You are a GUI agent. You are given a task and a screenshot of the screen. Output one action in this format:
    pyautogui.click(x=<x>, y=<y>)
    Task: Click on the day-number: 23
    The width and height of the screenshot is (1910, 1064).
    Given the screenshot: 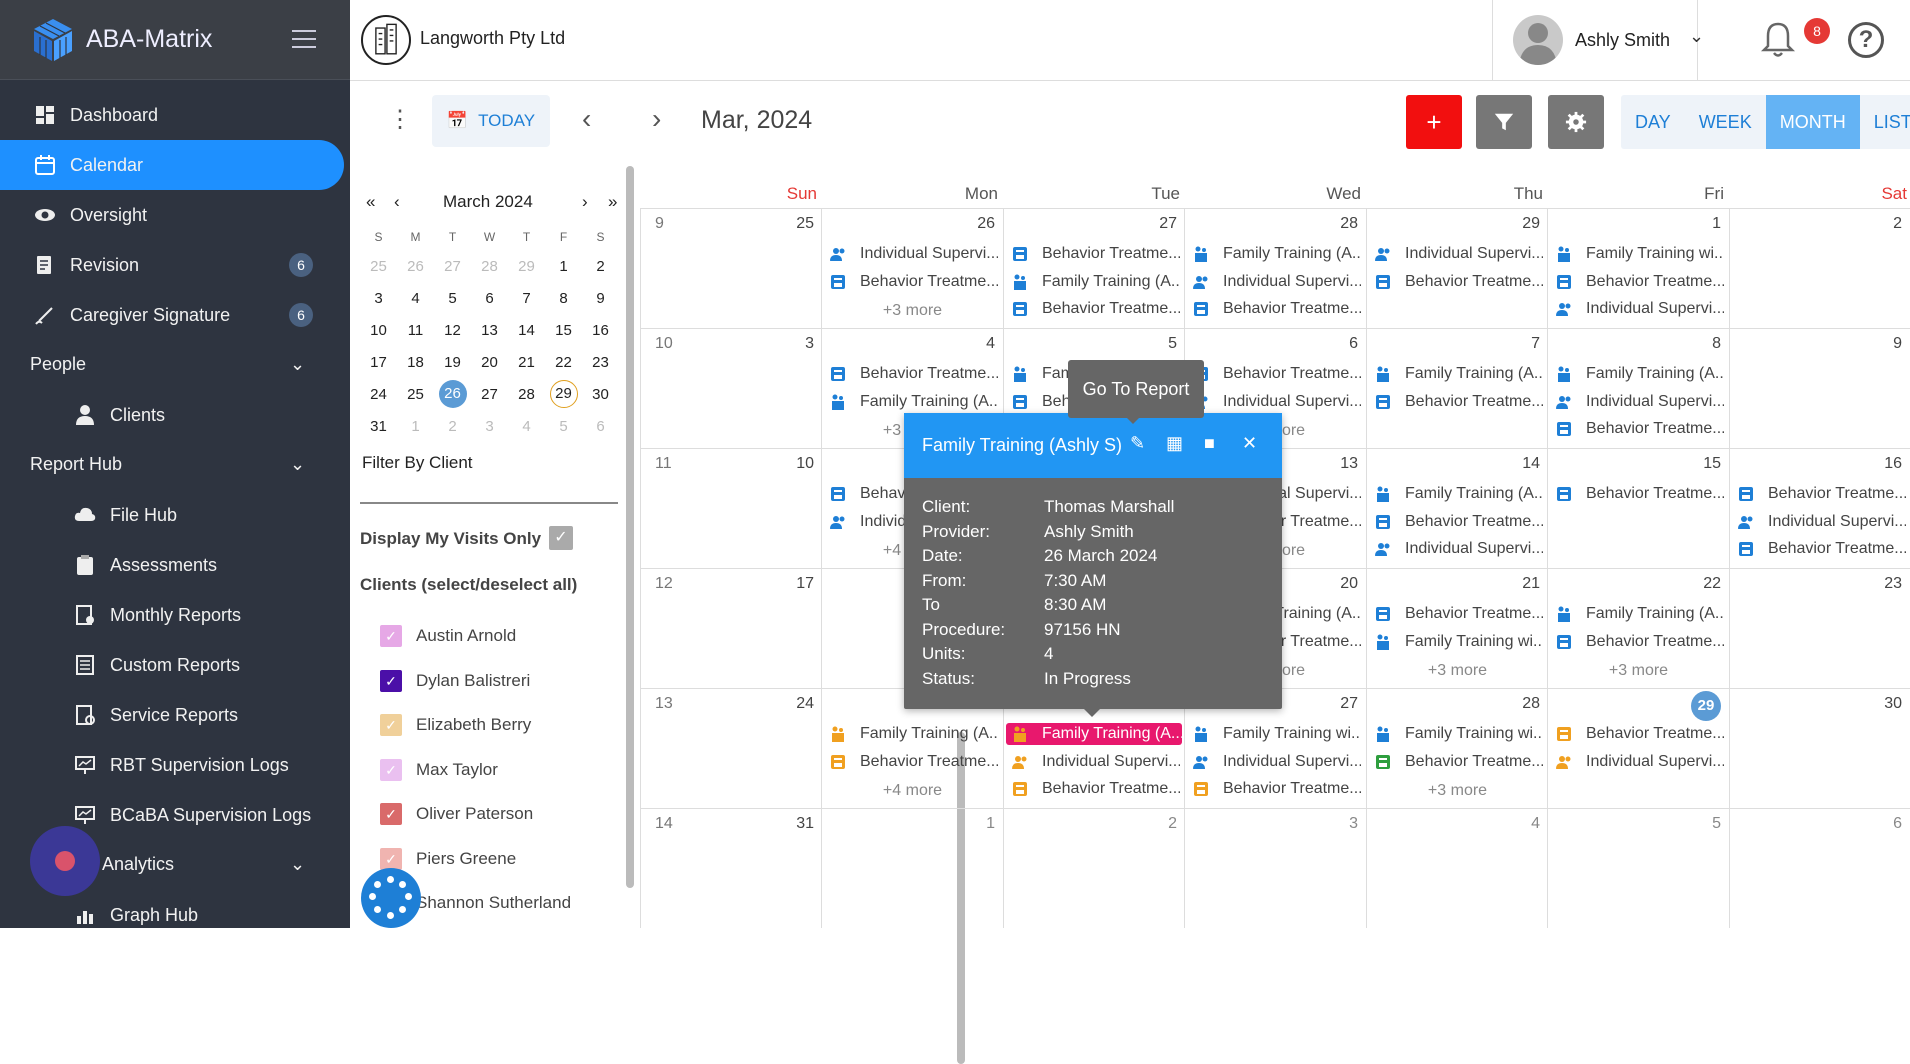 What is the action you would take?
    pyautogui.click(x=1893, y=584)
    